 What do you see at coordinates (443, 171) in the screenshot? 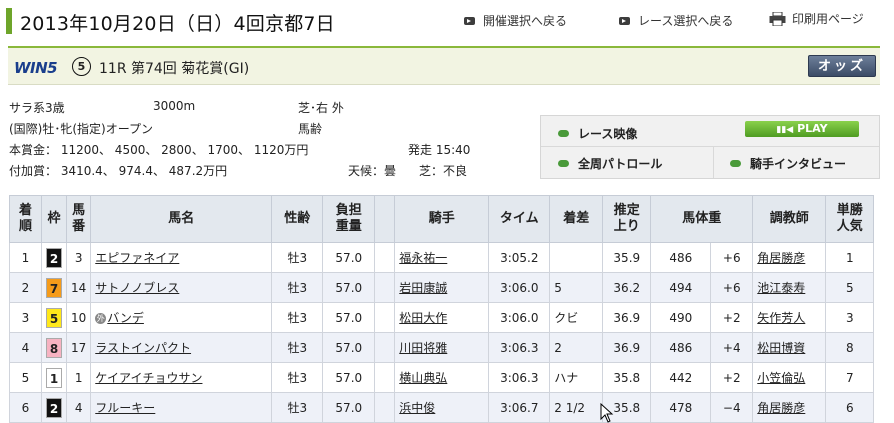
I see `track-going: 芝：不良` at bounding box center [443, 171].